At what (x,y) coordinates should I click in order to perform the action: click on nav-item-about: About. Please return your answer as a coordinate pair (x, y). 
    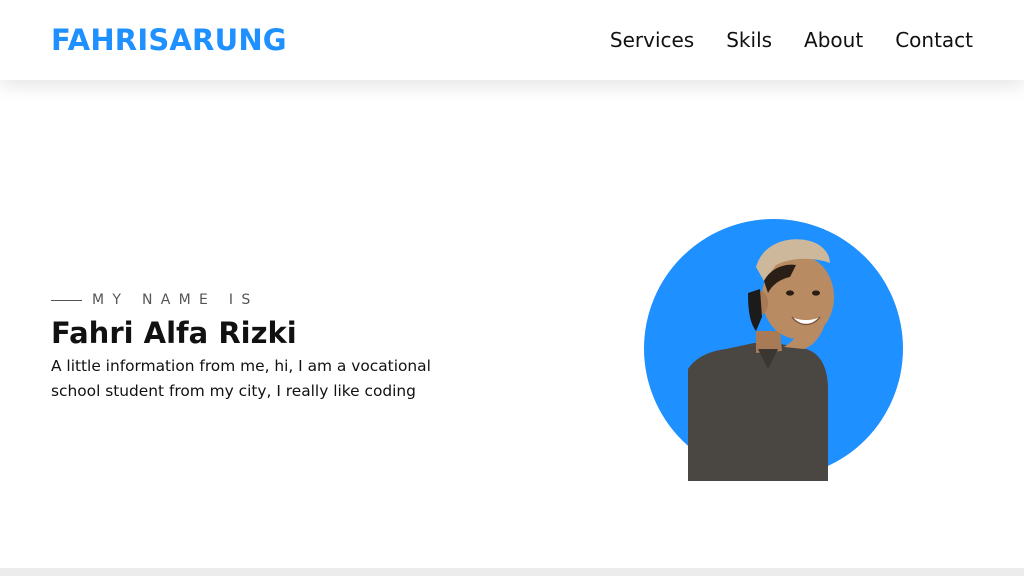
    Looking at the image, I should click on (833, 40).